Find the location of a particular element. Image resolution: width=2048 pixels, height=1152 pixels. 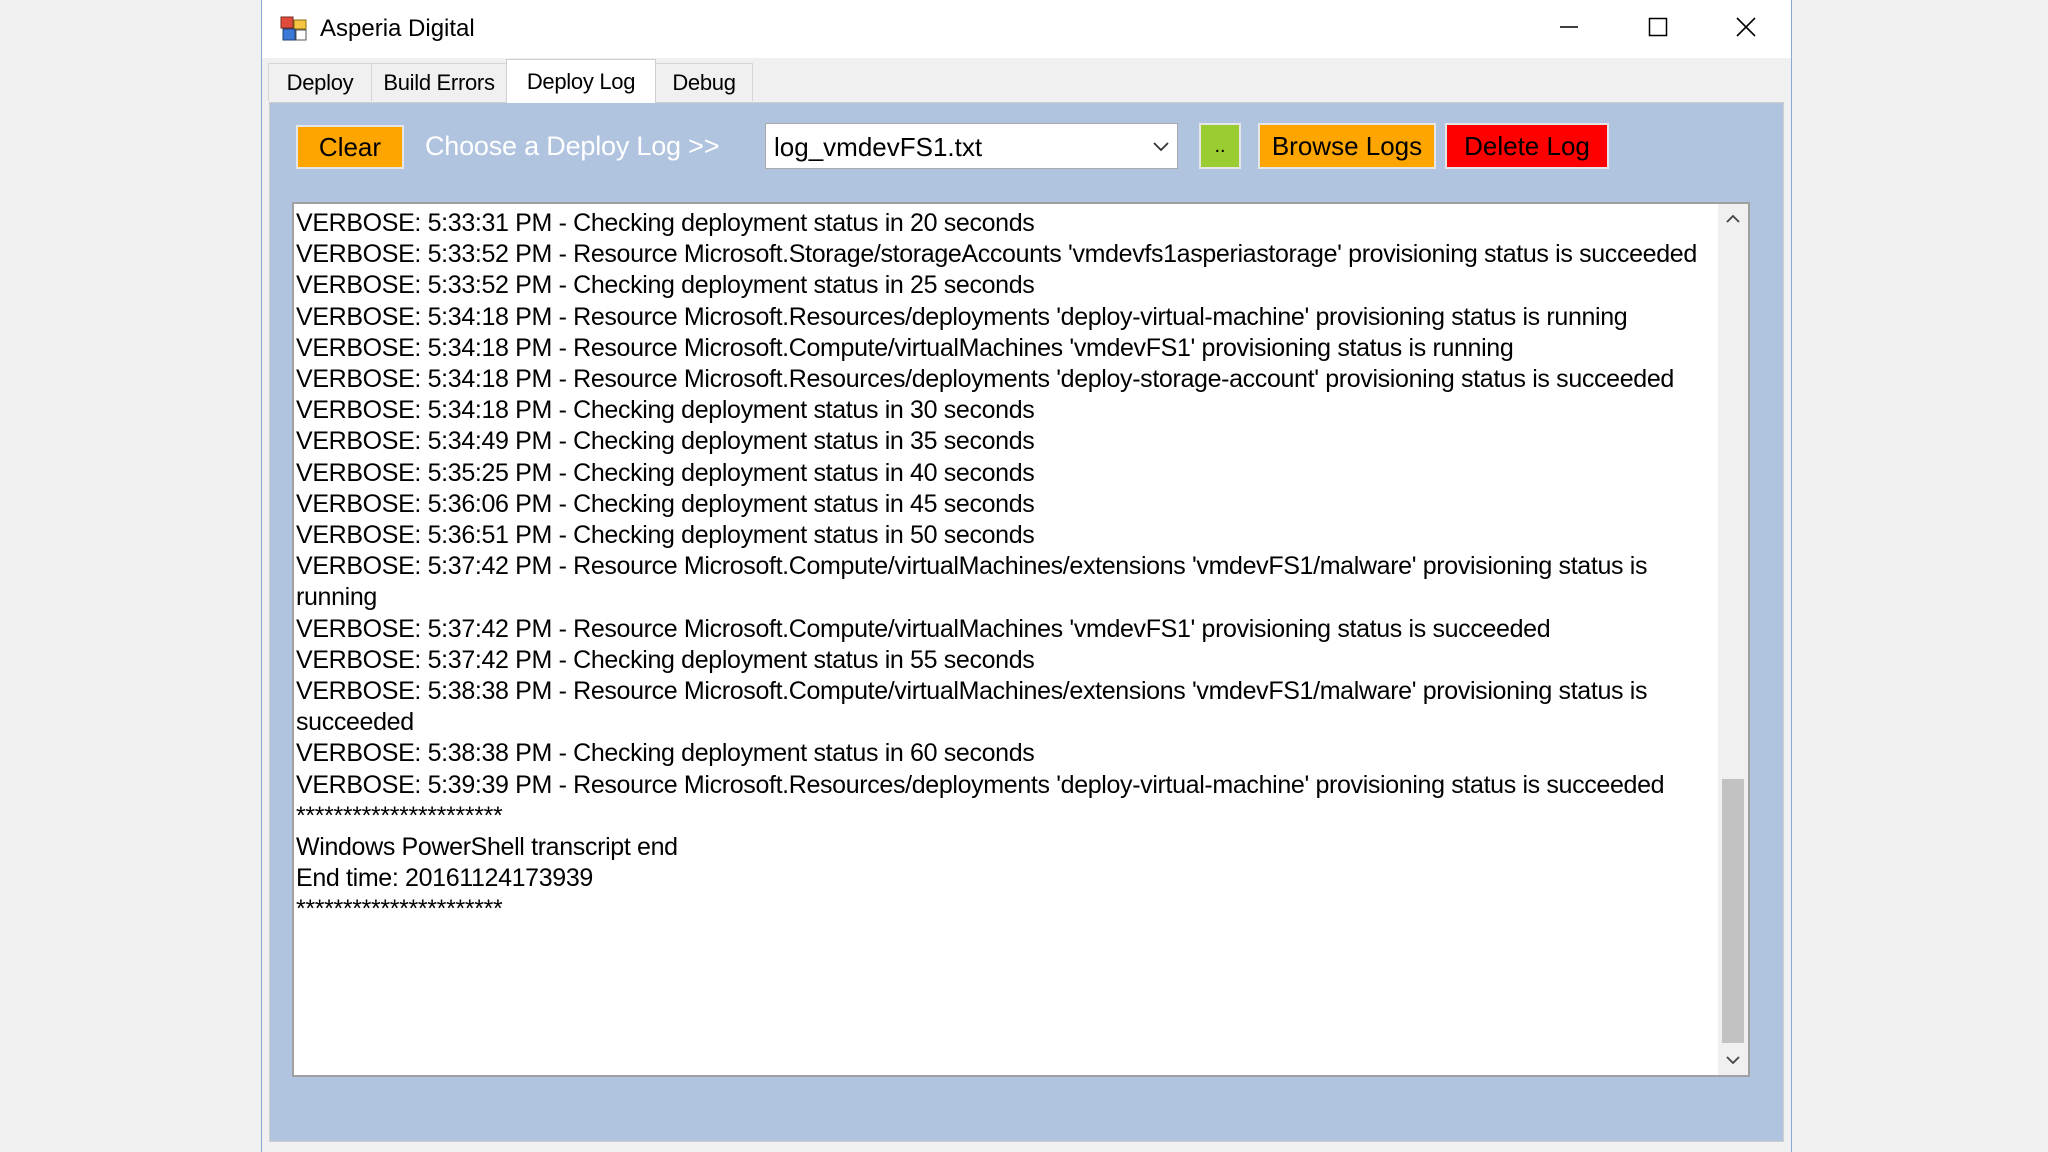

minimize-button is located at coordinates (1569, 29).